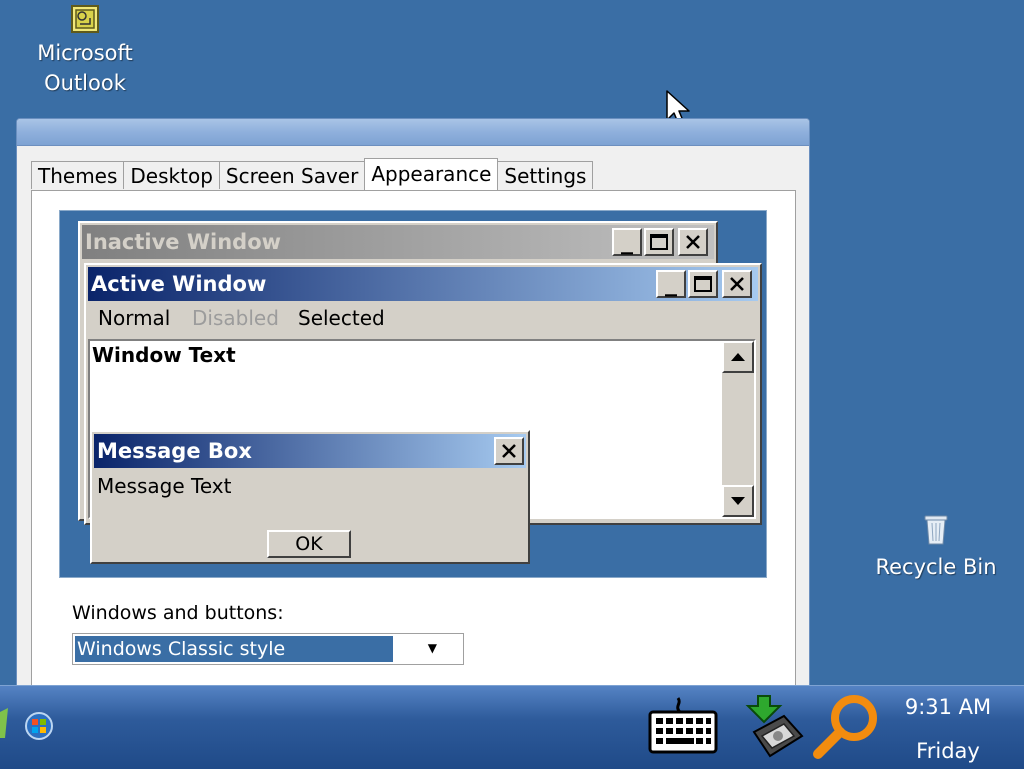 Image resolution: width=1024 pixels, height=769 pixels. What do you see at coordinates (171, 175) in the screenshot?
I see `tab-desktop: Desktop` at bounding box center [171, 175].